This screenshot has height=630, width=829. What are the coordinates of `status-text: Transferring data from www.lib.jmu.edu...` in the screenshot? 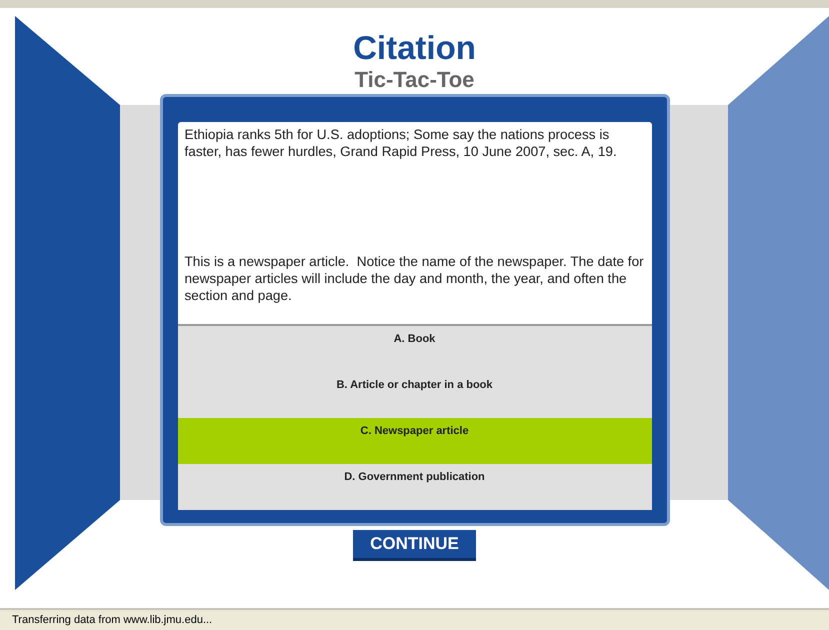 It's located at (112, 620).